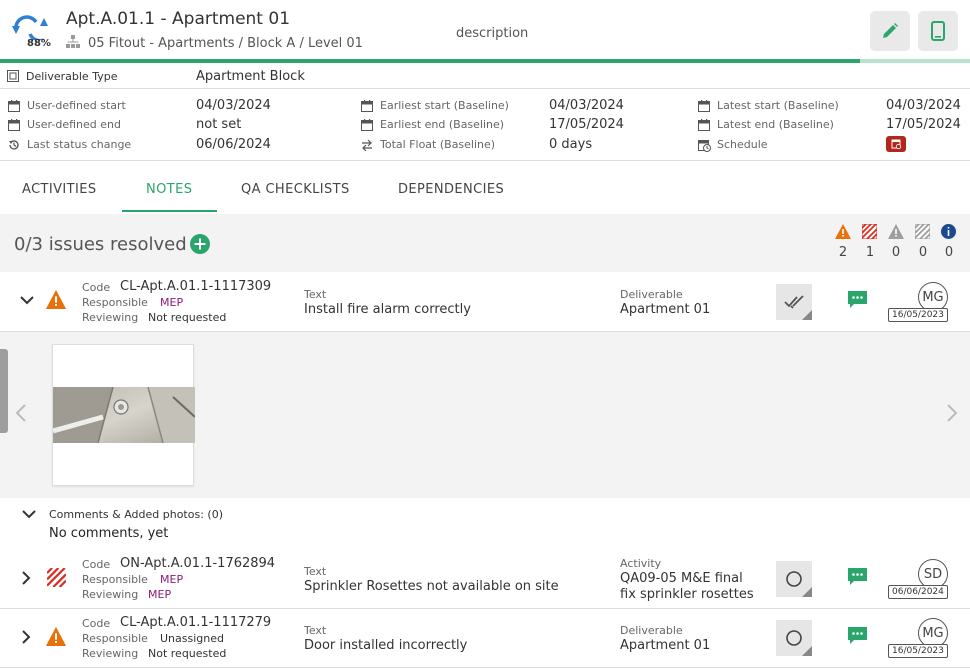 The width and height of the screenshot is (970, 668). Describe the element at coordinates (73, 42) in the screenshot. I see `hierarchy-icon` at that location.